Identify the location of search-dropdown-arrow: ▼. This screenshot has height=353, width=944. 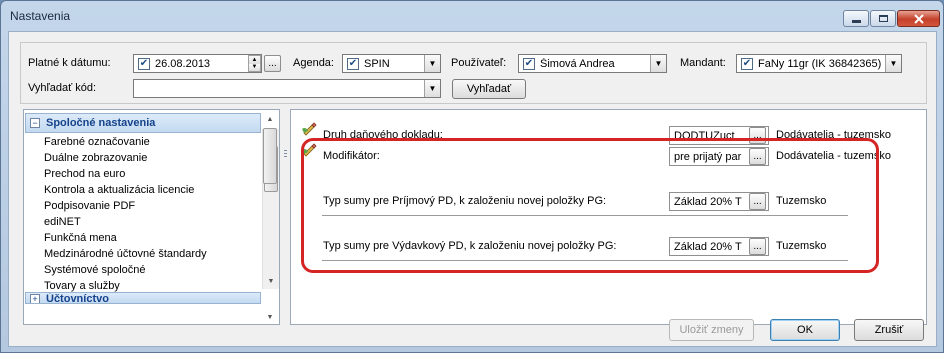
(432, 88).